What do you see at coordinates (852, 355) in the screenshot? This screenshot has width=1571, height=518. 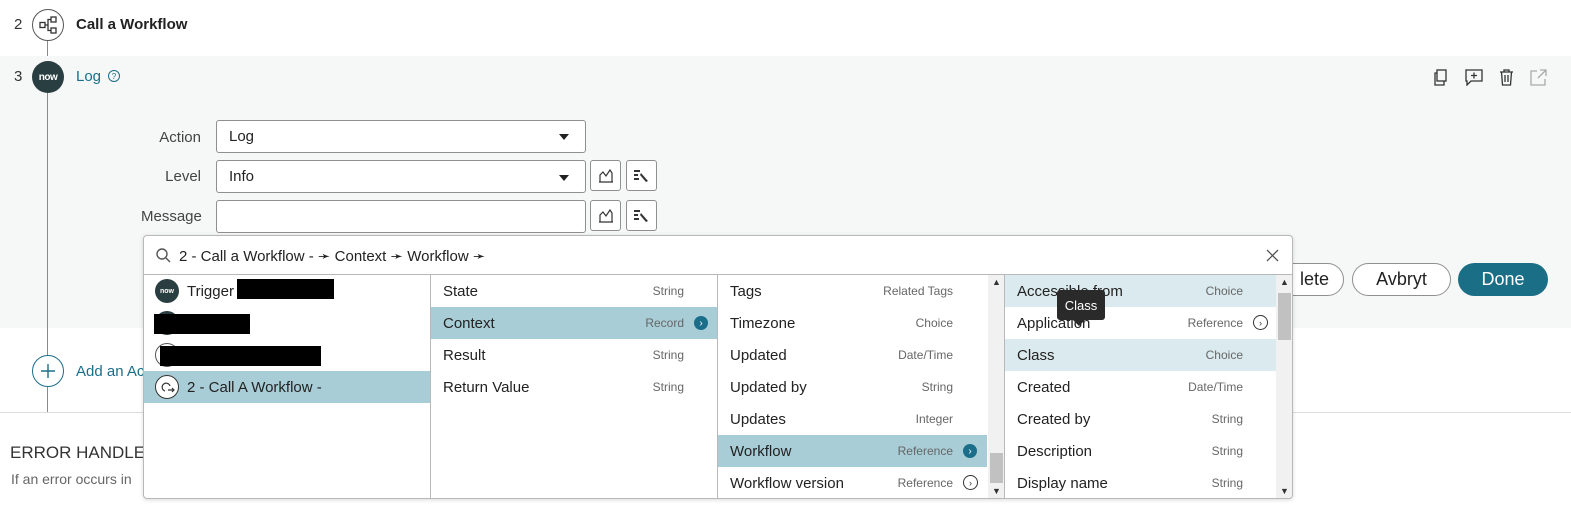 I see `list-item: Updated Date/Time` at bounding box center [852, 355].